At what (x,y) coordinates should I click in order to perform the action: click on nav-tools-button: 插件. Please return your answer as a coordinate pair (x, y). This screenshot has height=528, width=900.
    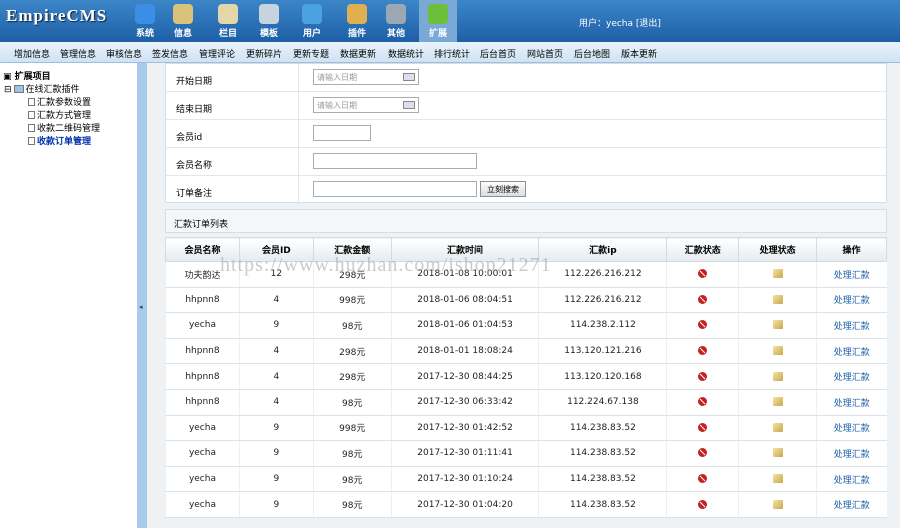
    Looking at the image, I should click on (357, 21).